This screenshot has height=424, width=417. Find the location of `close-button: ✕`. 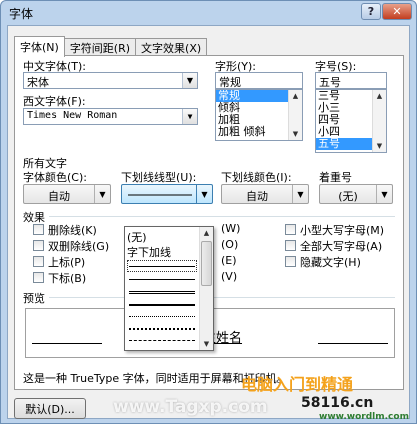

close-button: ✕ is located at coordinates (397, 11).